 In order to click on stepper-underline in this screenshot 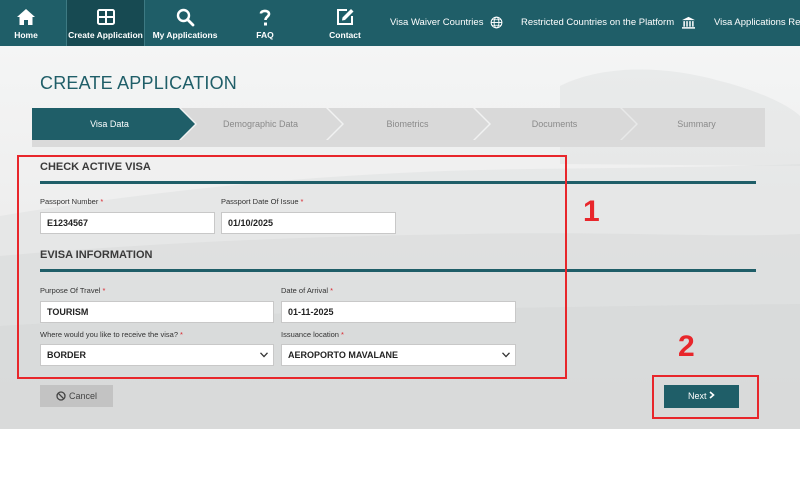, I will do `click(398, 143)`.